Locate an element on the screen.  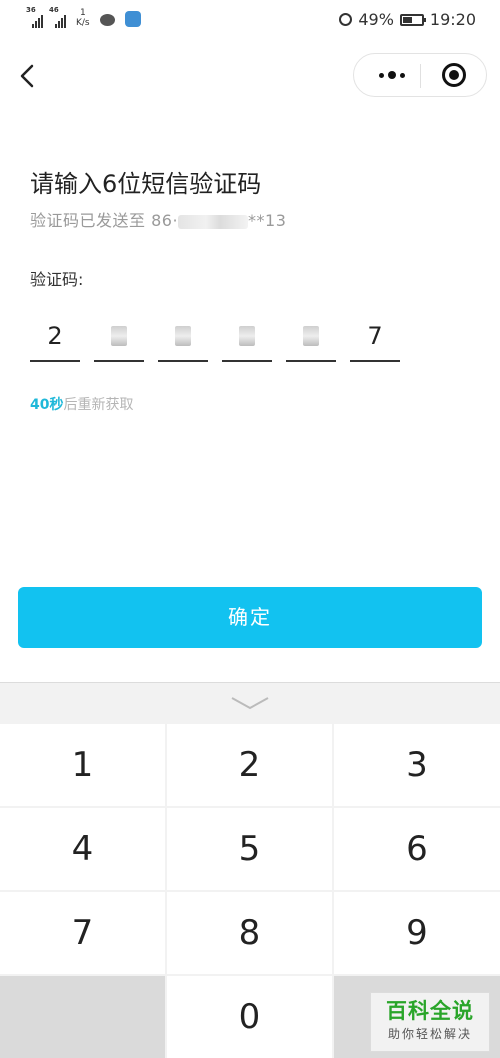
masked-phone-number is located at coordinates (213, 221).